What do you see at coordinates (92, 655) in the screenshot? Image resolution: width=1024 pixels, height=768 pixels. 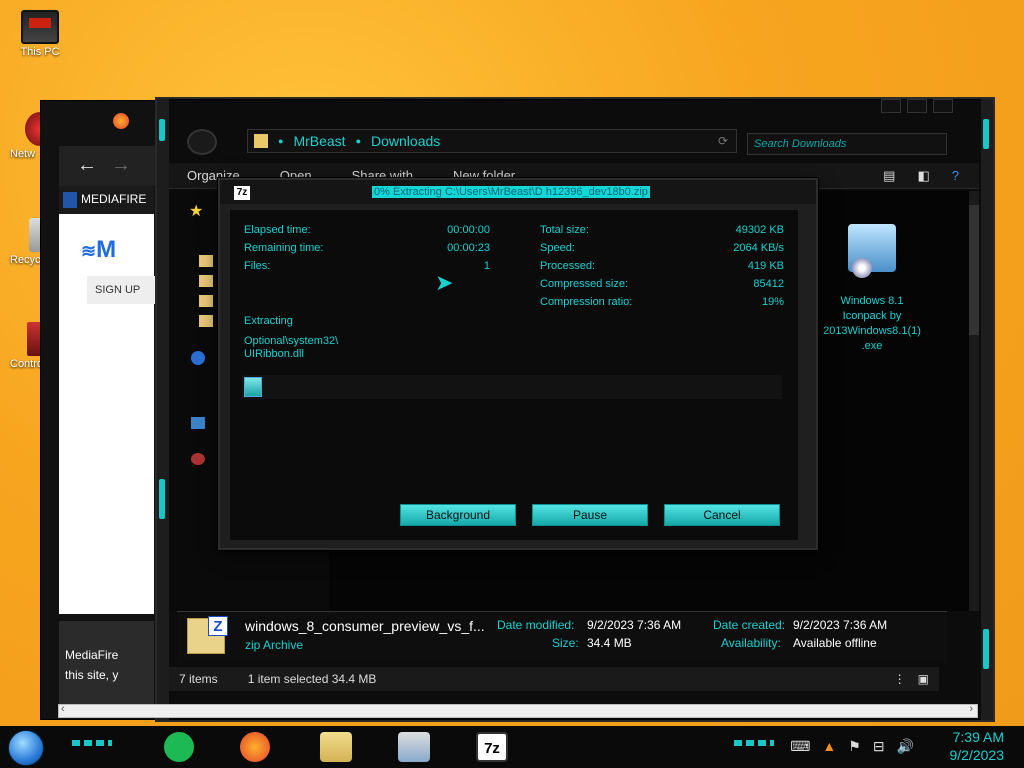 I see `footer-text: MediaFire` at bounding box center [92, 655].